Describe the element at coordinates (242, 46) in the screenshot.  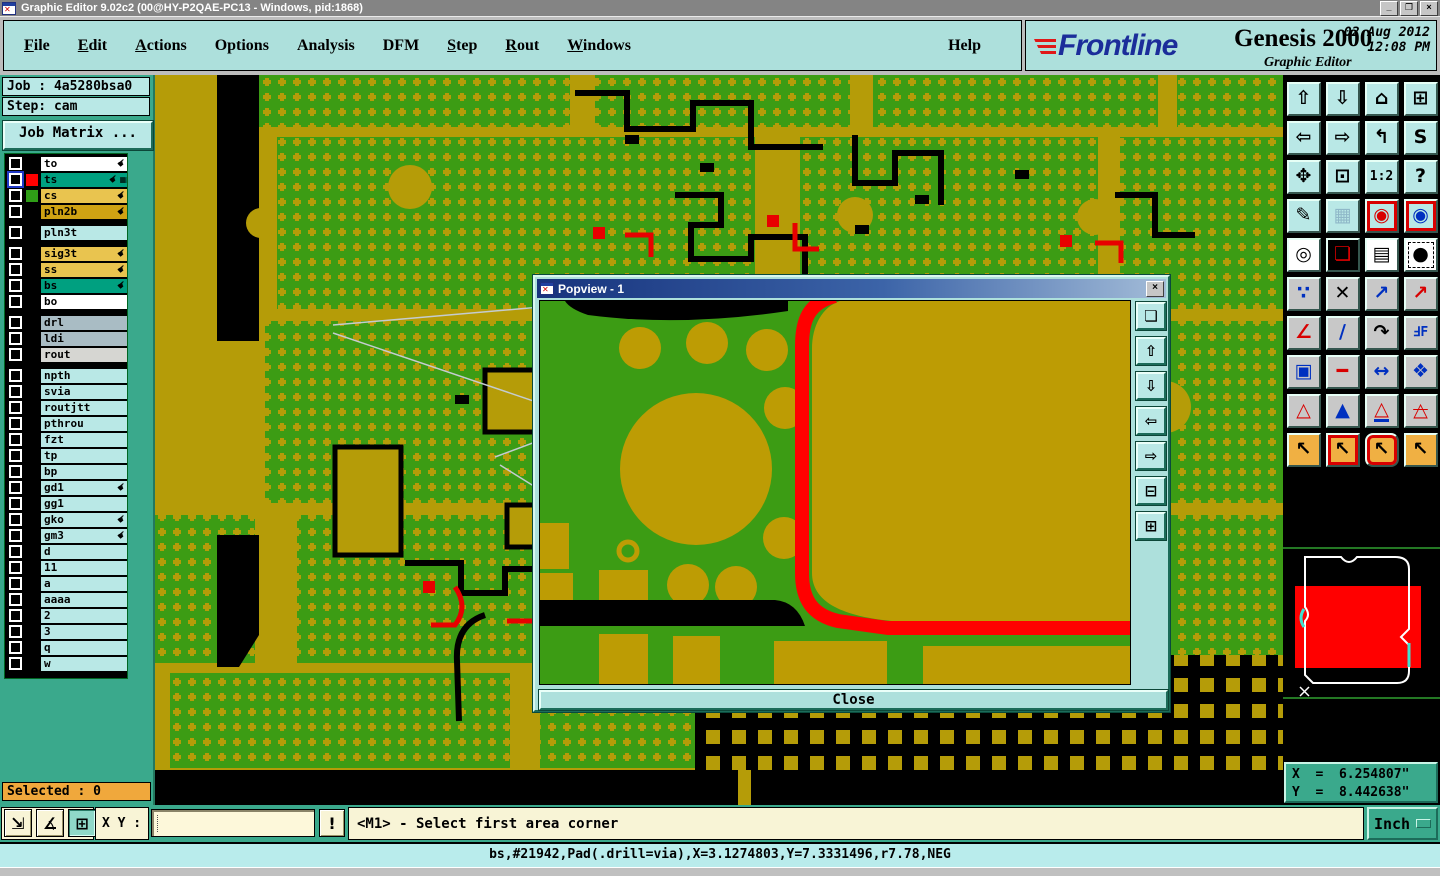
I see `menu-options: Options` at that location.